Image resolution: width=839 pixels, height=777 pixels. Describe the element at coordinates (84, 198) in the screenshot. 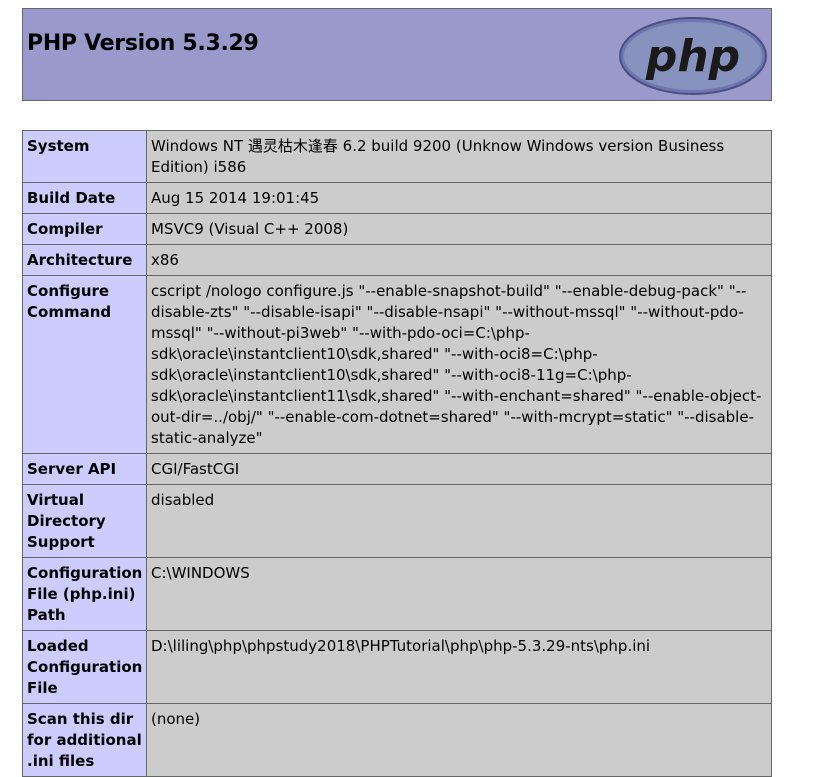

I see `info-label: Build Date` at that location.